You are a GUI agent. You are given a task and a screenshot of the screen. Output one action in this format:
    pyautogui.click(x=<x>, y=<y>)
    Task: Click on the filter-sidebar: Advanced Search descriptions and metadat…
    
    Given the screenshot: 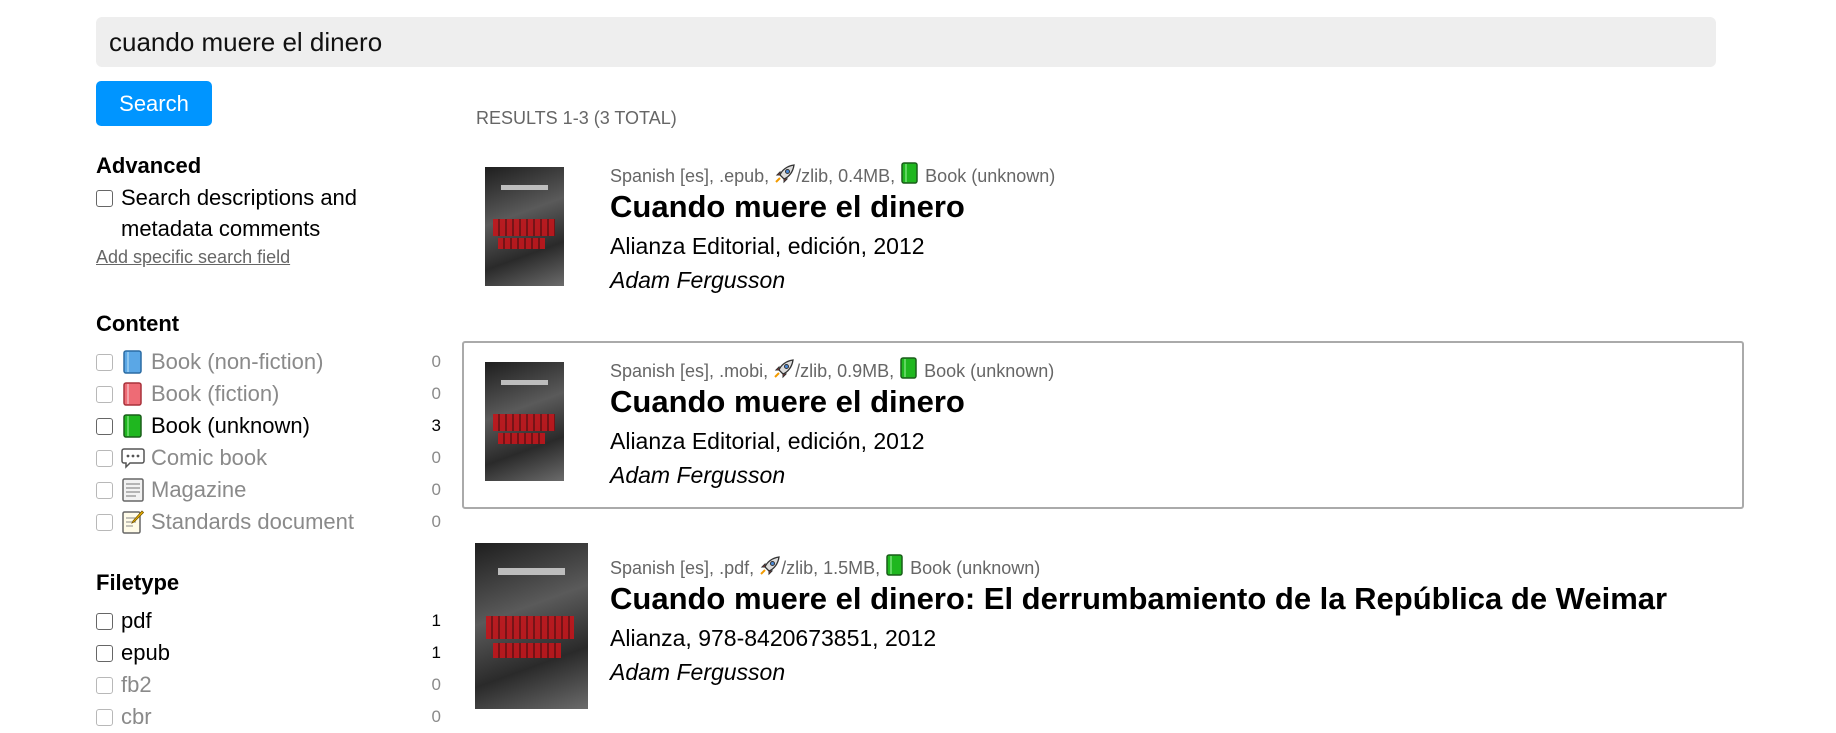 What is the action you would take?
    pyautogui.click(x=268, y=441)
    